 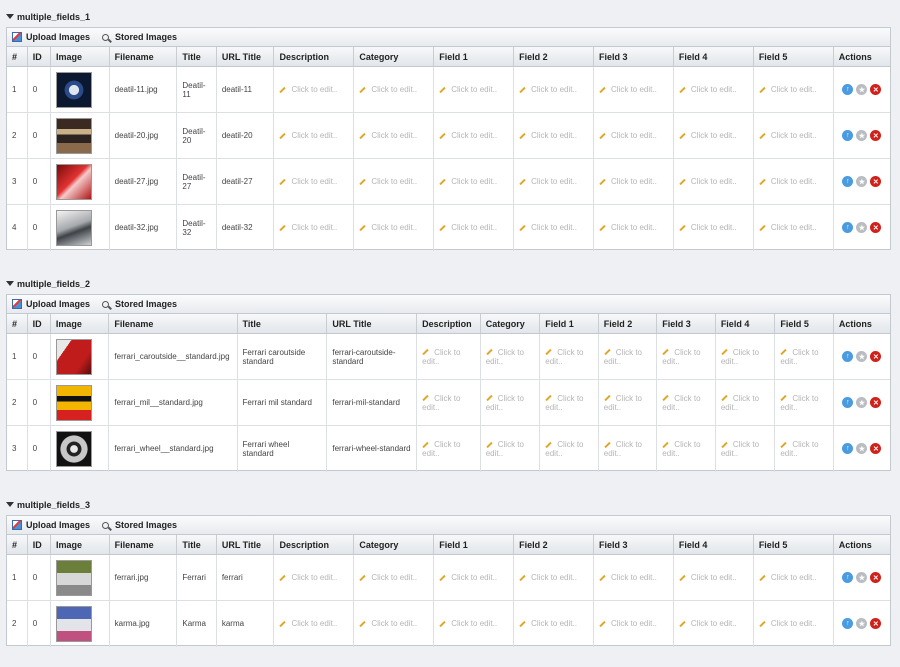 What do you see at coordinates (450, 504) in the screenshot?
I see `section-header: multiple_fields_3` at bounding box center [450, 504].